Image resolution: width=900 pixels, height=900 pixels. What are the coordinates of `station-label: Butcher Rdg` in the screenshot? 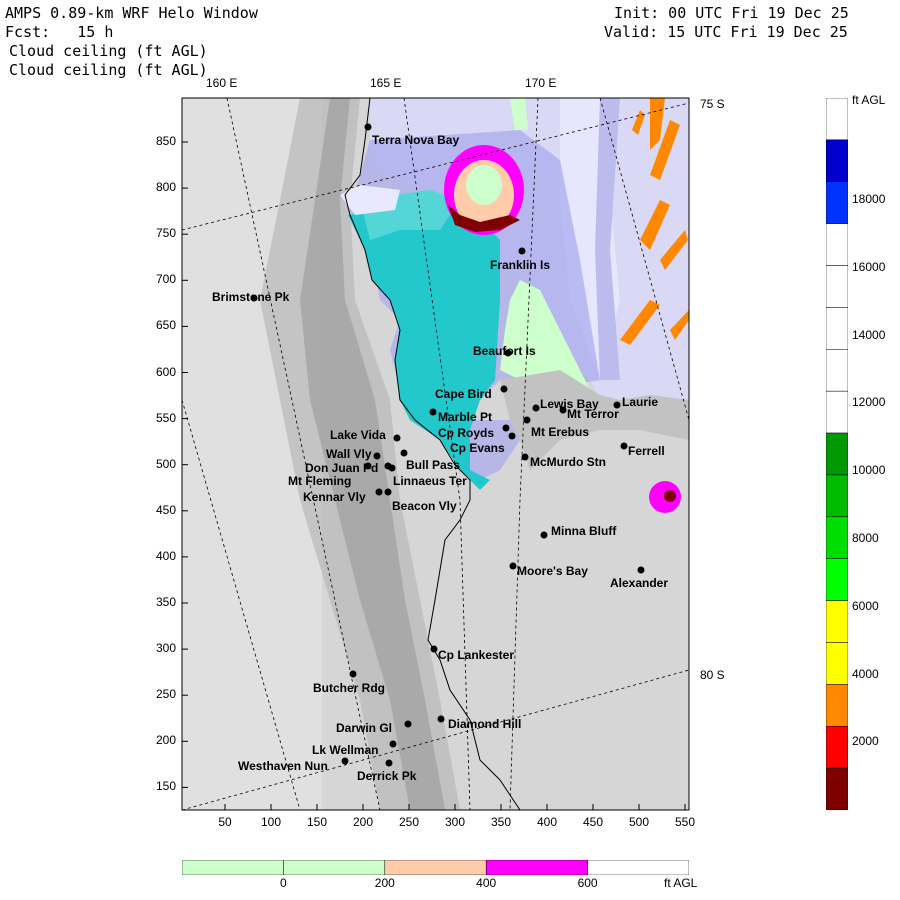 It's located at (349, 688).